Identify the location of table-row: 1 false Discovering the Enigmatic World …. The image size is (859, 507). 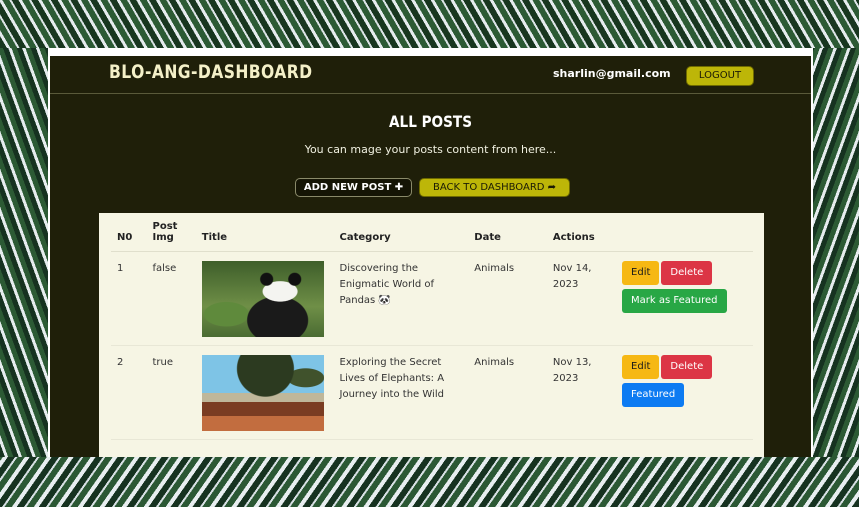
(432, 298).